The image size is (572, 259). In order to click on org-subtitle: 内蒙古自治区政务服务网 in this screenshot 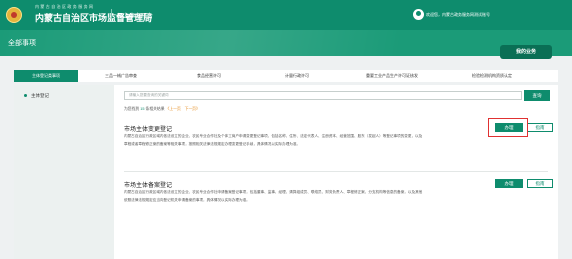, I will do `click(65, 6)`.